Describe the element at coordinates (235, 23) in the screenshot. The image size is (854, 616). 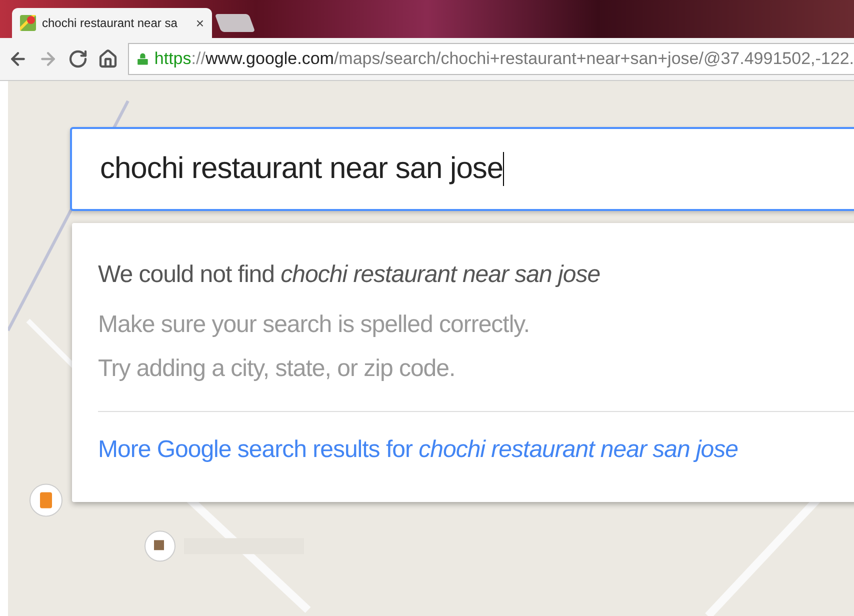
I see `new-tab-button` at that location.